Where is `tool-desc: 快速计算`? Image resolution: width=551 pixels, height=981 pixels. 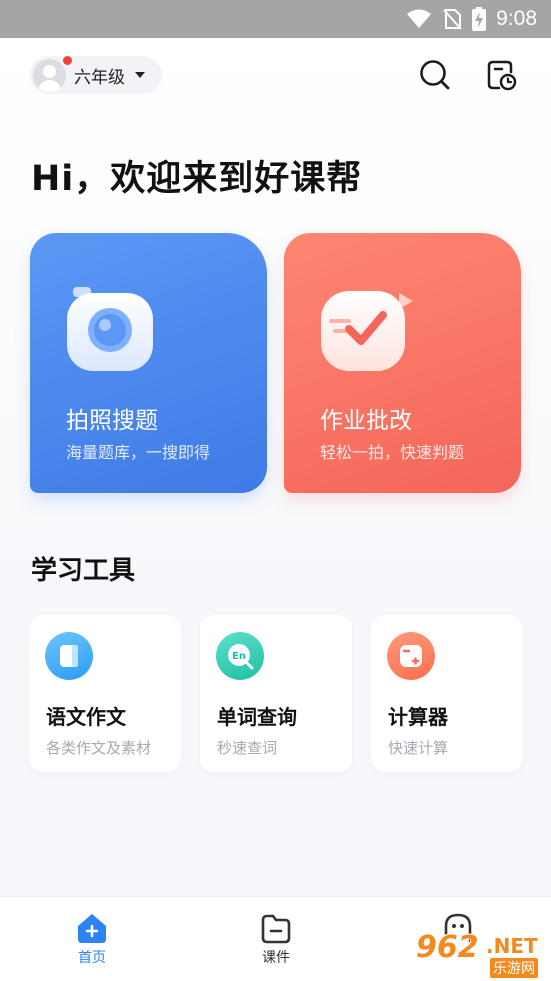 tool-desc: 快速计算 is located at coordinates (418, 748).